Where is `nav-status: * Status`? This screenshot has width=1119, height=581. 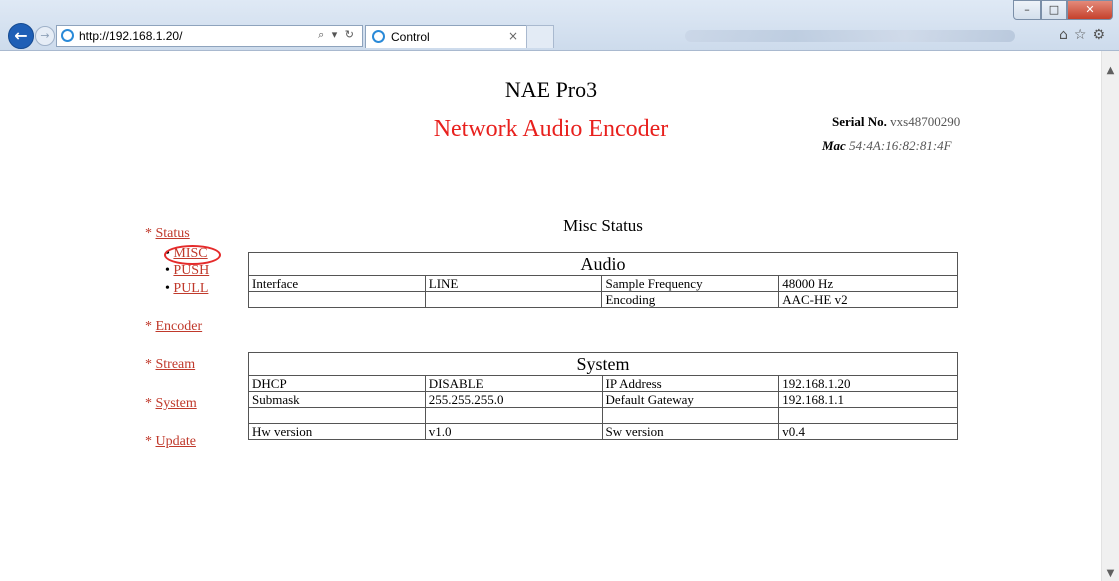
nav-status: * Status is located at coordinates (167, 234).